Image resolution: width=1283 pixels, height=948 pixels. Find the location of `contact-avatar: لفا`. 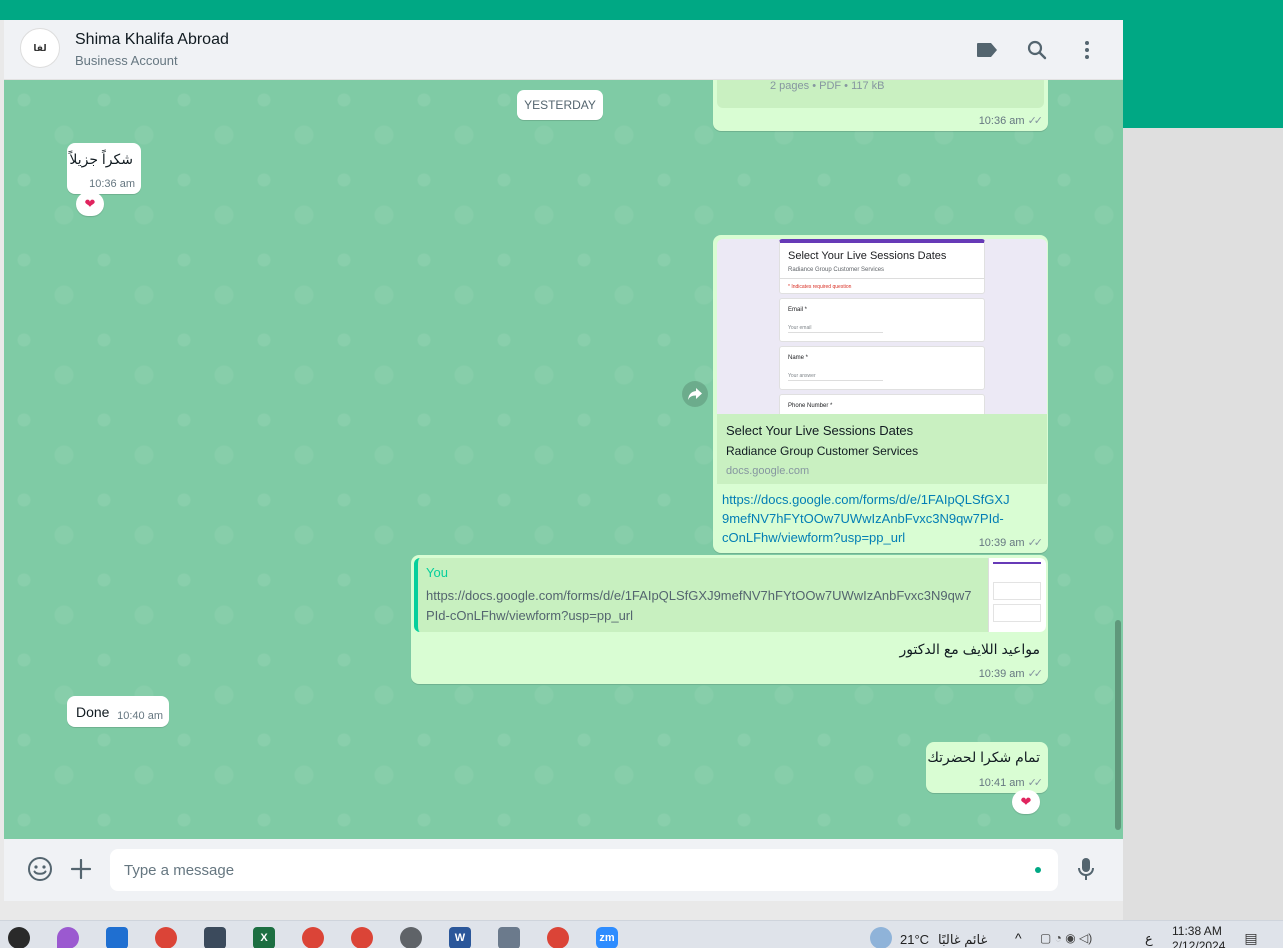

contact-avatar: لفا is located at coordinates (40, 48).